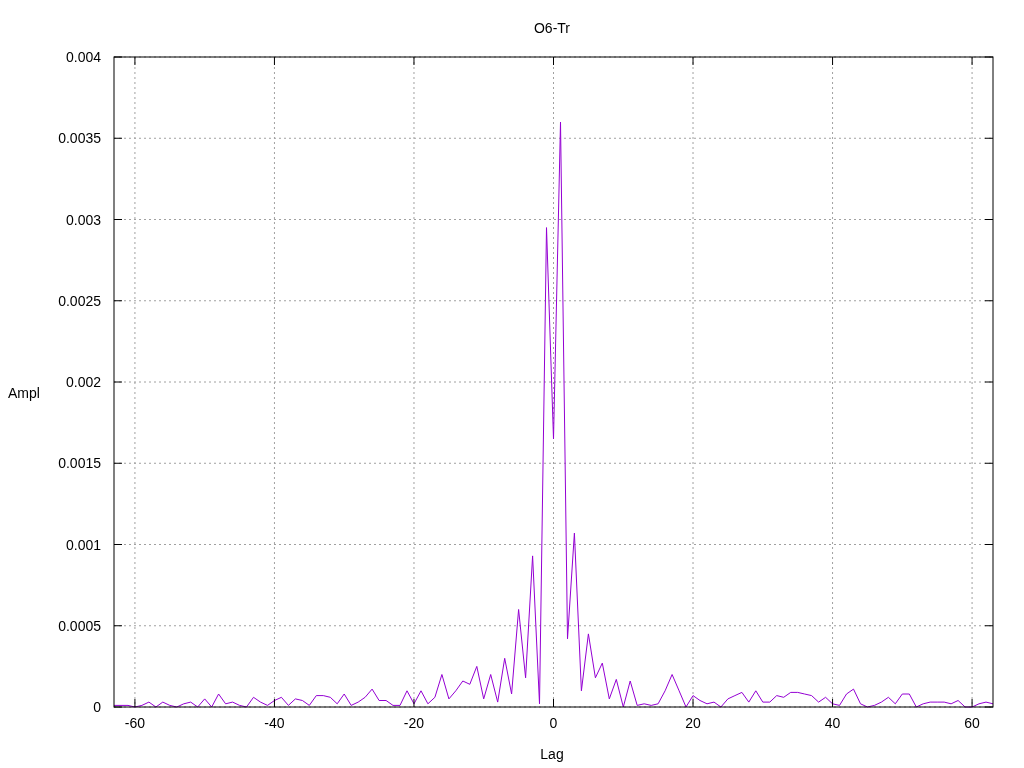  I want to click on y-tick-label: 0.0005, so click(79, 625).